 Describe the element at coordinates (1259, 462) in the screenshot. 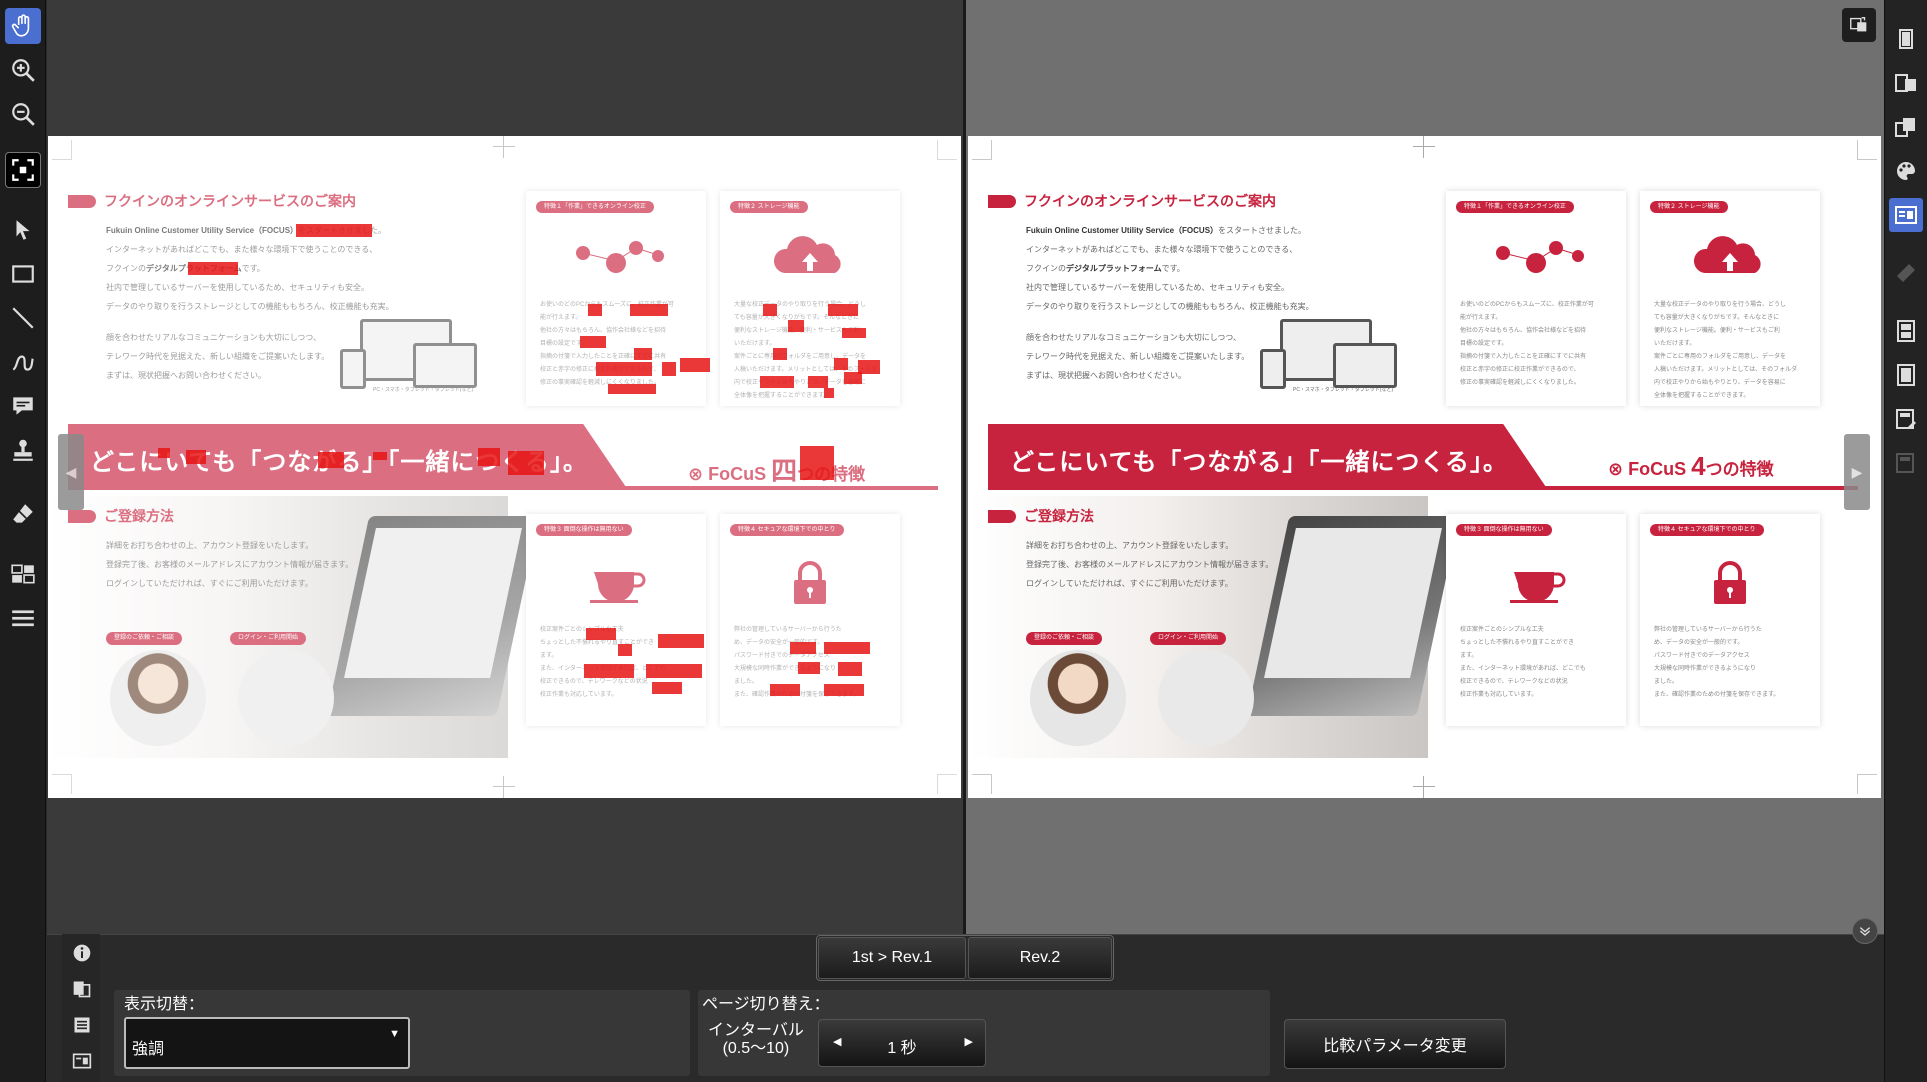

I see `tagline-text: どこにいても「つながる」「一緒につくる」。` at that location.